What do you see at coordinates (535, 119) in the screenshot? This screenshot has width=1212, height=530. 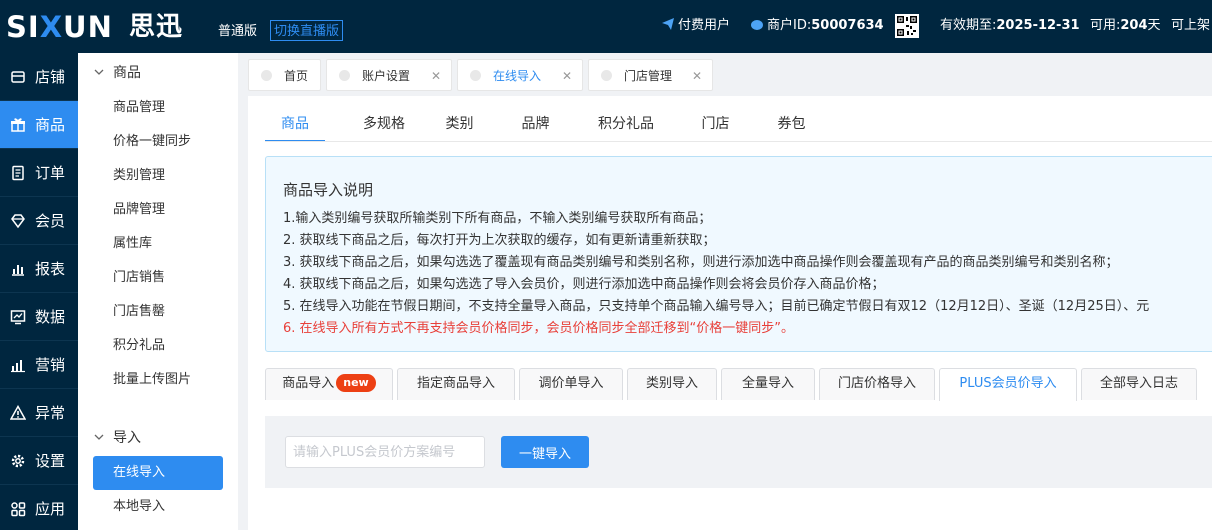 I see `module-tab: 品牌` at bounding box center [535, 119].